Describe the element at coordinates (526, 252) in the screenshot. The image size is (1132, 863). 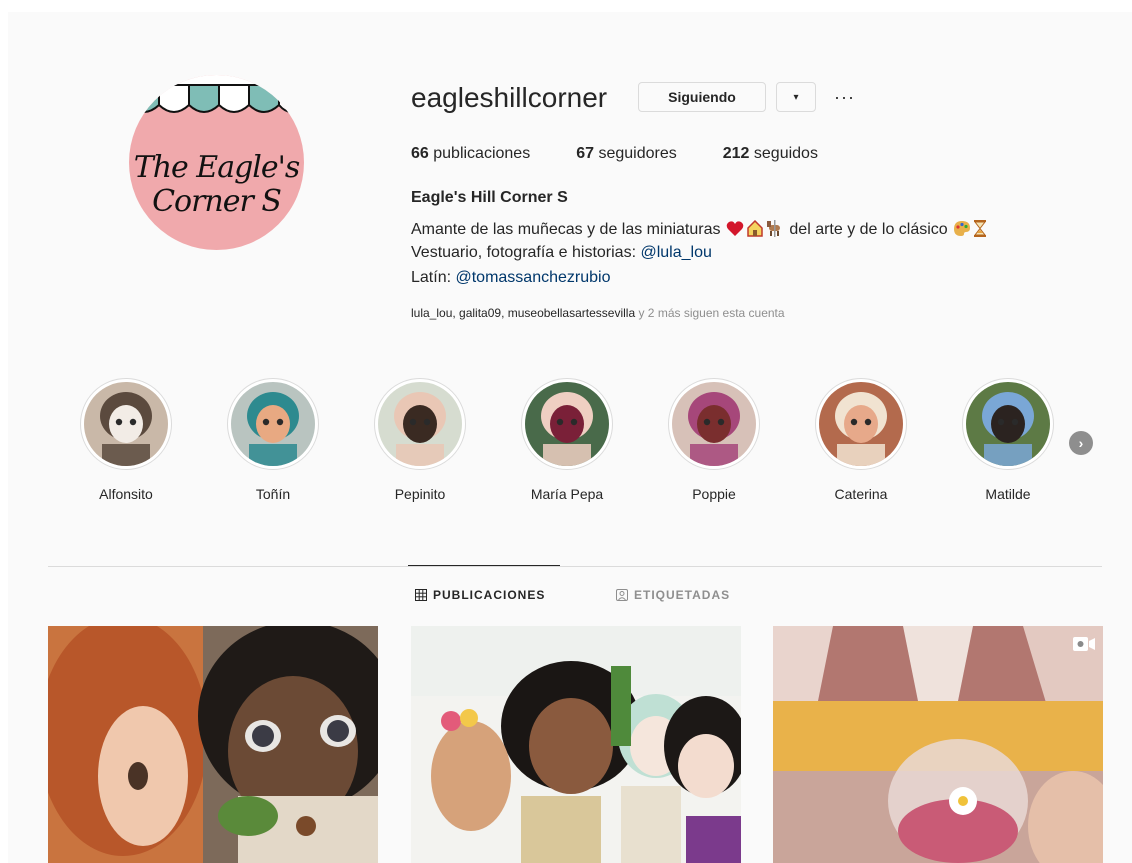
I see `bio-line-2-text: Vestuario, fotografía e historias:` at that location.